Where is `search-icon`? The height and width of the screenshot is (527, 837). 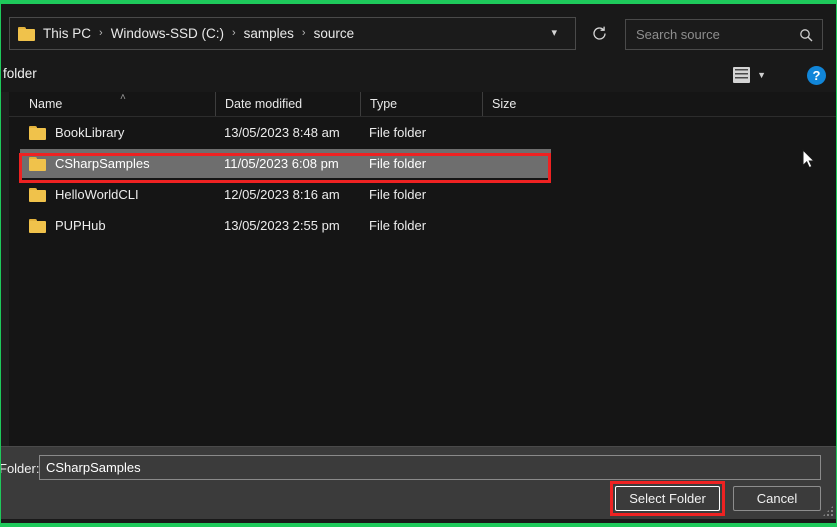
search-icon is located at coordinates (806, 34).